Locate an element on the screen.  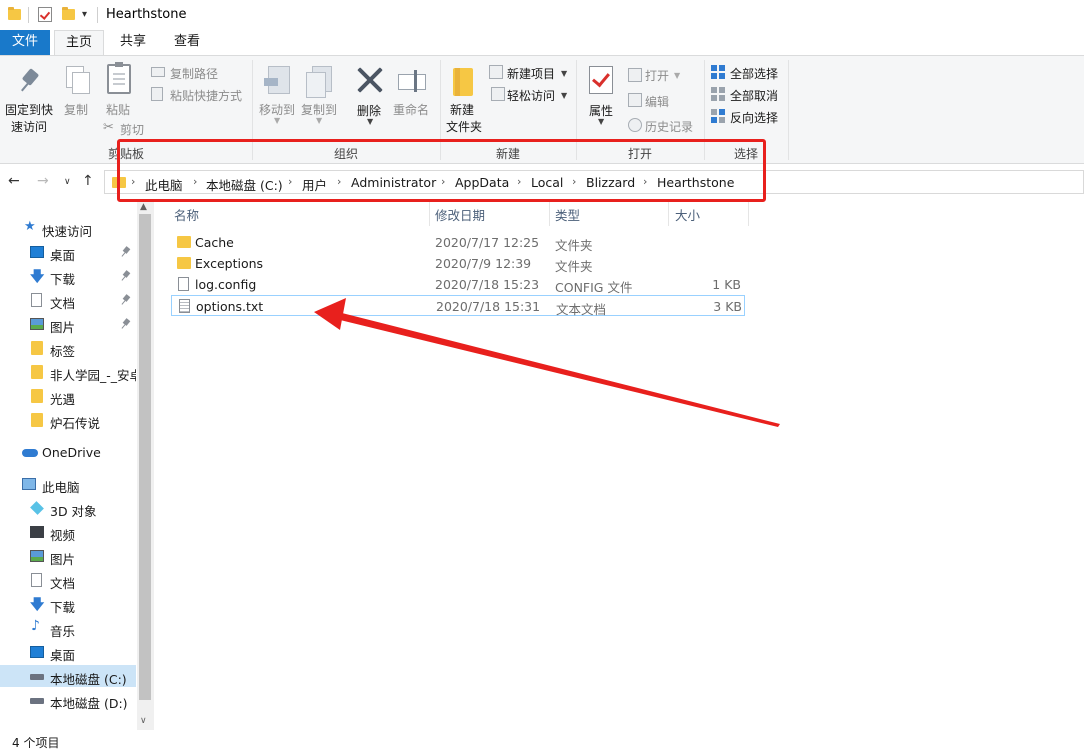
file-row: options.txt 2020/7/18 15:31 文本文档 3 KB is located at coordinates (458, 306).